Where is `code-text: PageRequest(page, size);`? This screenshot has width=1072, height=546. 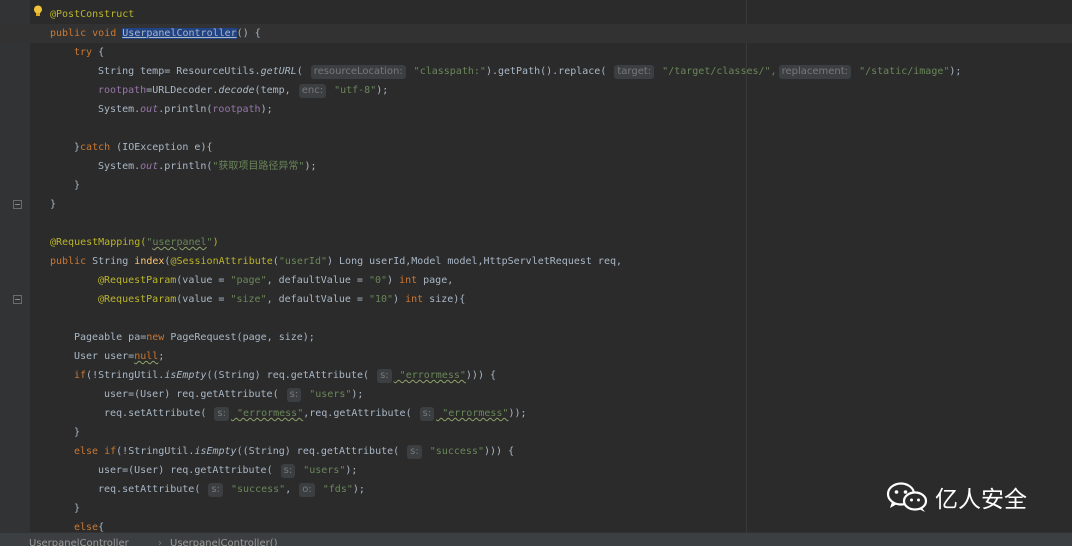
code-text: PageRequest(page, size); is located at coordinates (239, 337).